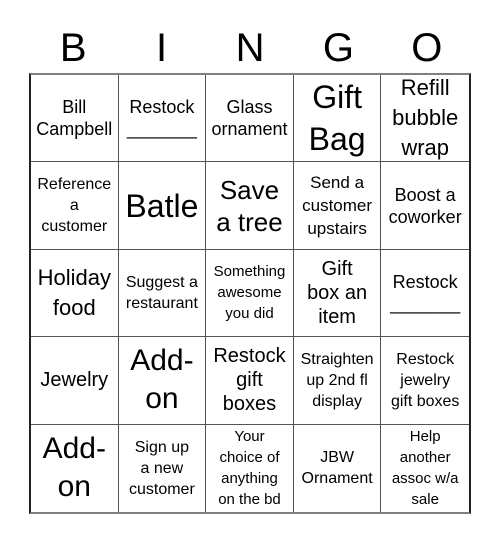 The image size is (500, 544). I want to click on bingo-cell: Boost a coworker, so click(425, 206).